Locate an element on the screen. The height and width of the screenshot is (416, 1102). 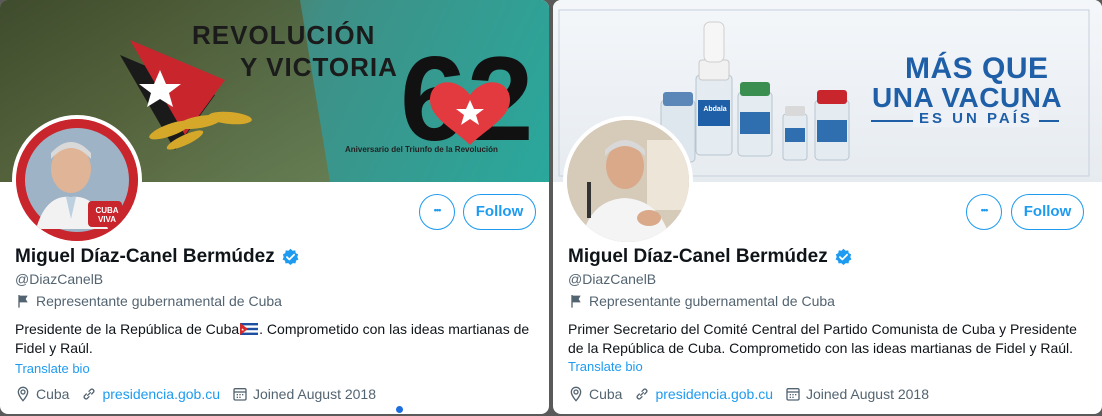
banner-headline-2: Y VICTORIA is located at coordinates (319, 67).